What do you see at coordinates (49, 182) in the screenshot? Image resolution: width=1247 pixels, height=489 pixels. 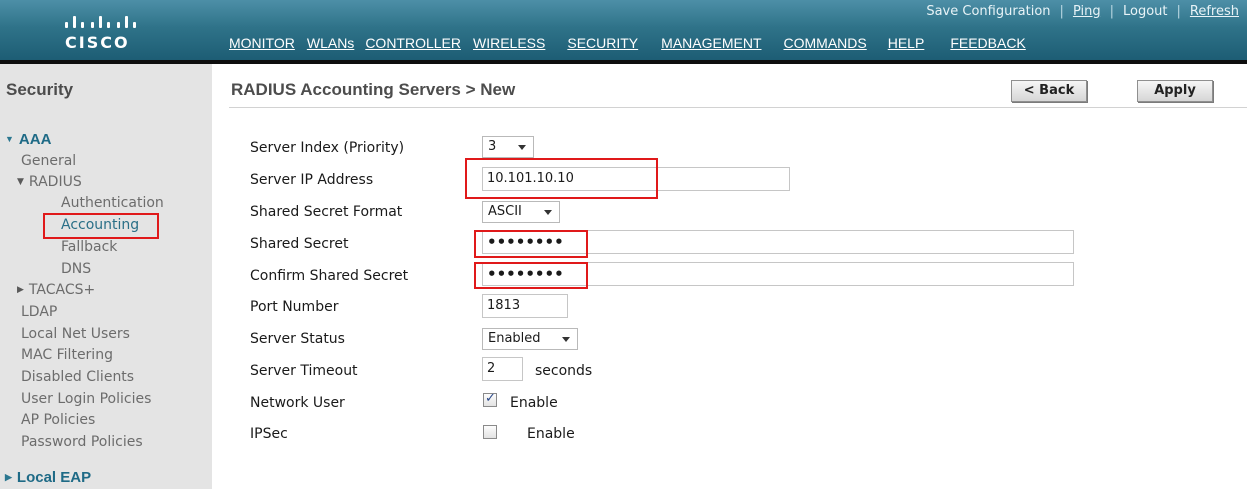 I see `sidebar-item-radius: ▼ RADIUS` at bounding box center [49, 182].